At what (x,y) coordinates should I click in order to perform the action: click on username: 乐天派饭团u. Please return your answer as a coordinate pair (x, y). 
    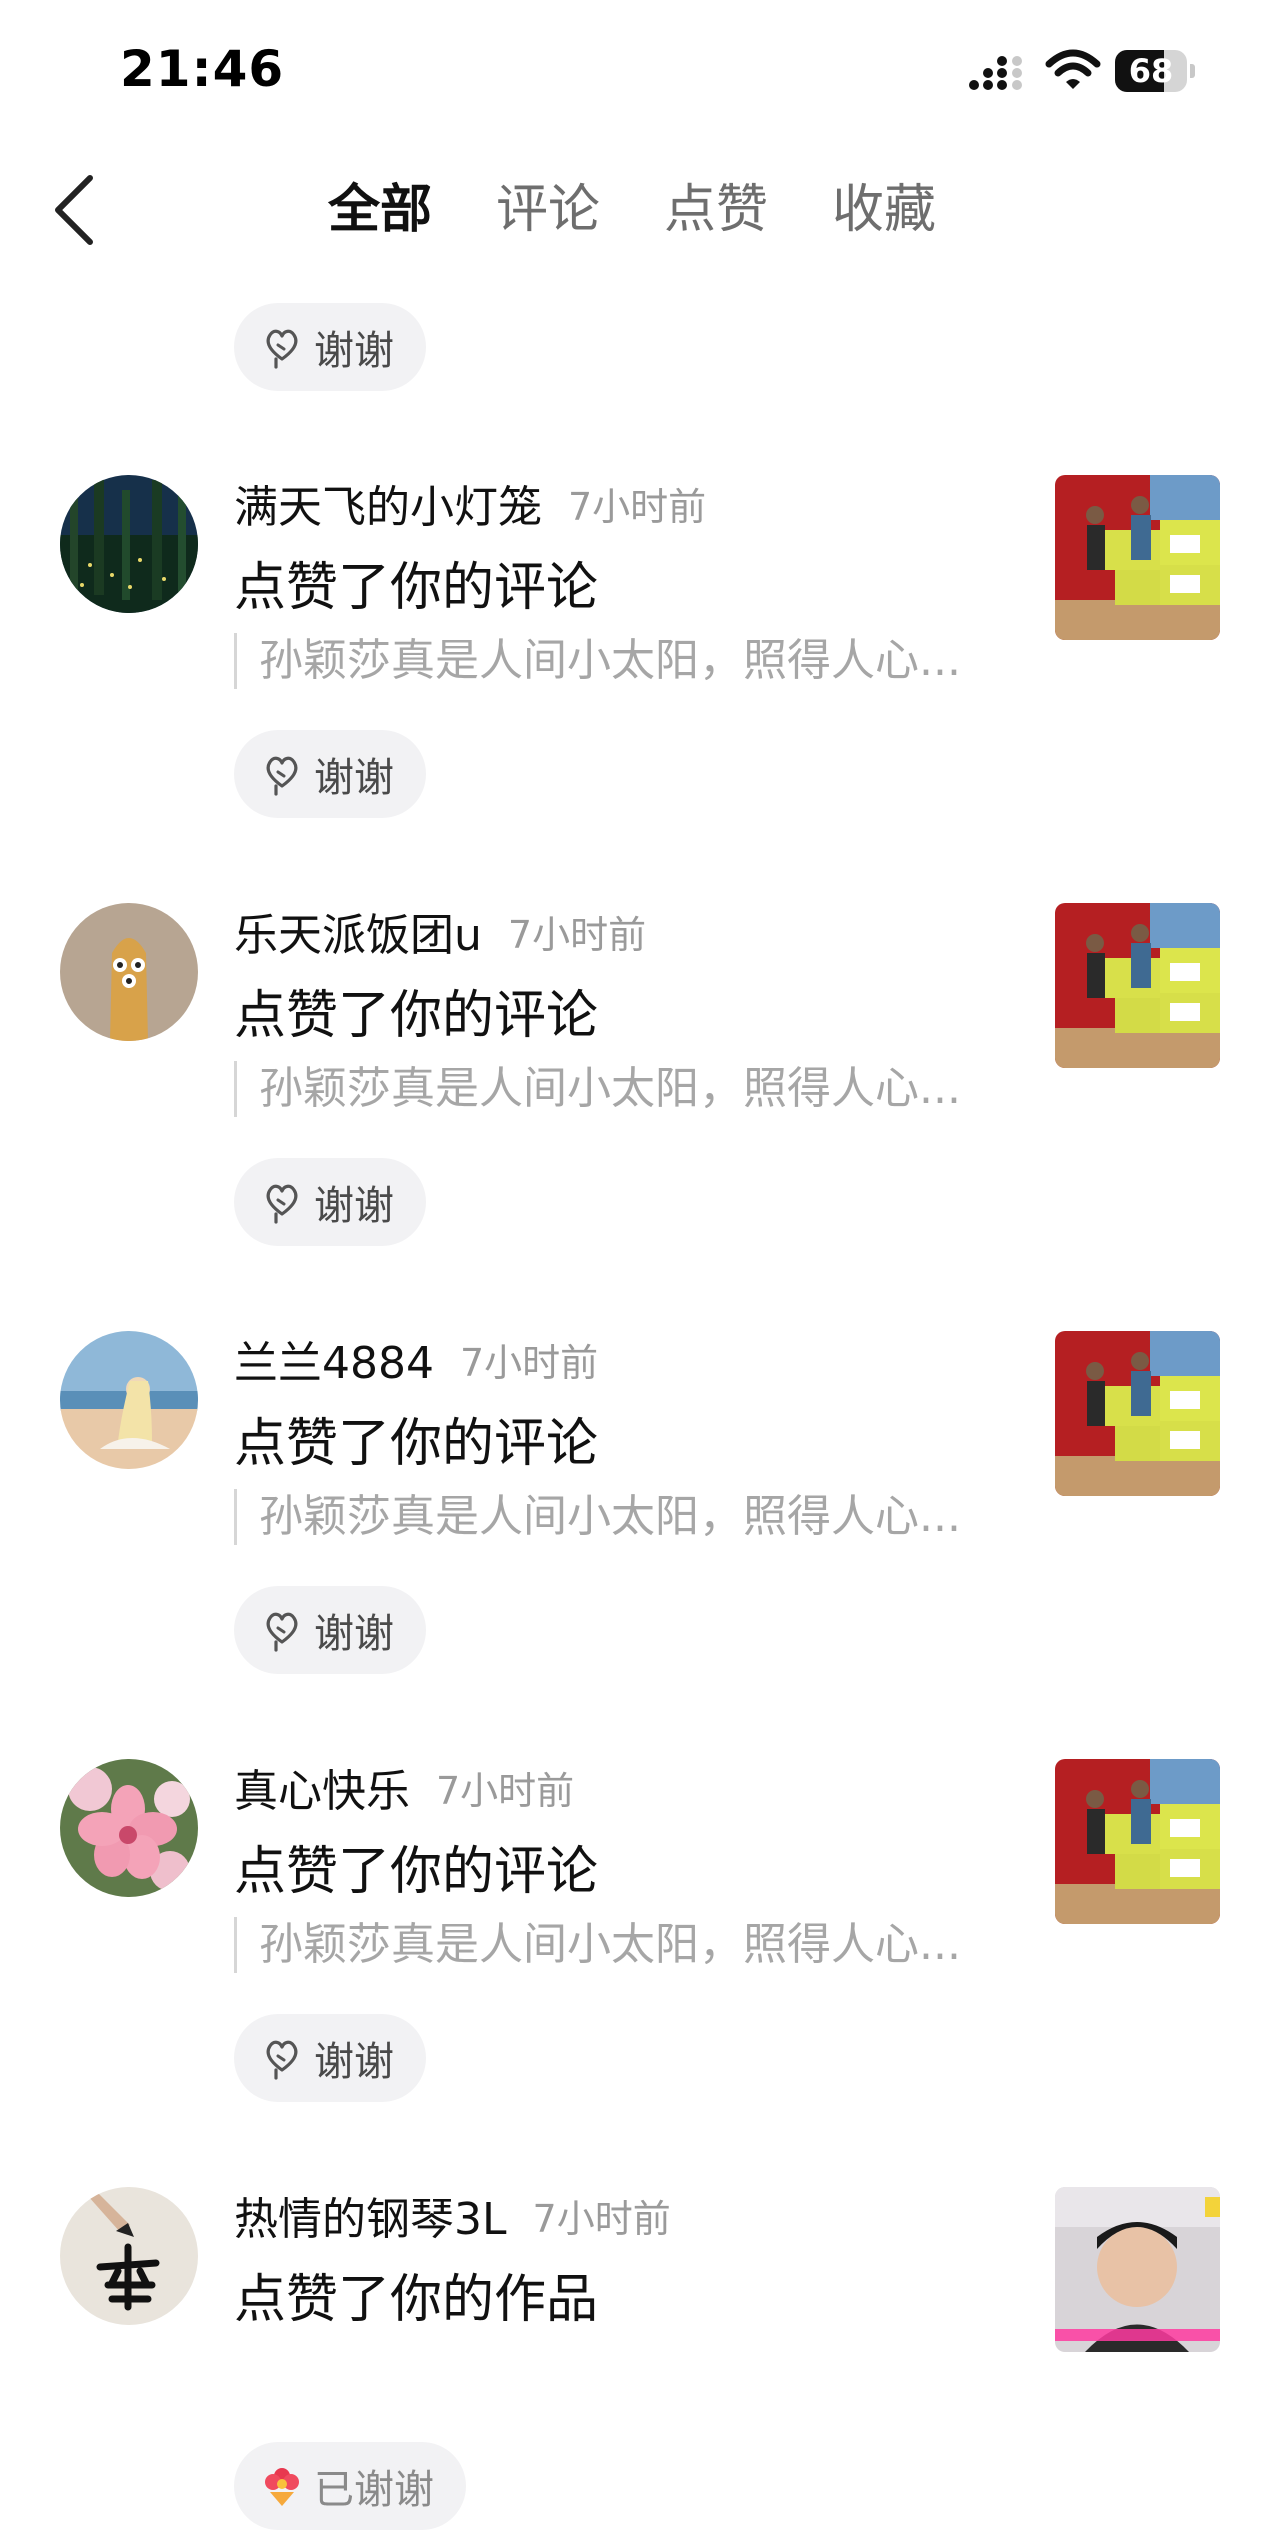
    Looking at the image, I should click on (358, 931).